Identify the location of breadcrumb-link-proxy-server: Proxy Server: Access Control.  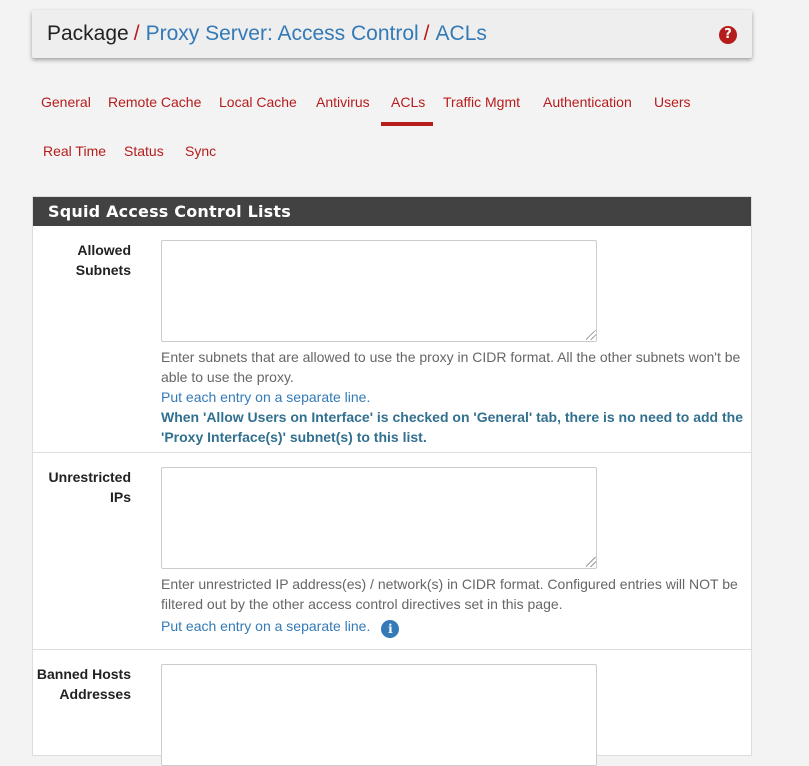
(282, 33).